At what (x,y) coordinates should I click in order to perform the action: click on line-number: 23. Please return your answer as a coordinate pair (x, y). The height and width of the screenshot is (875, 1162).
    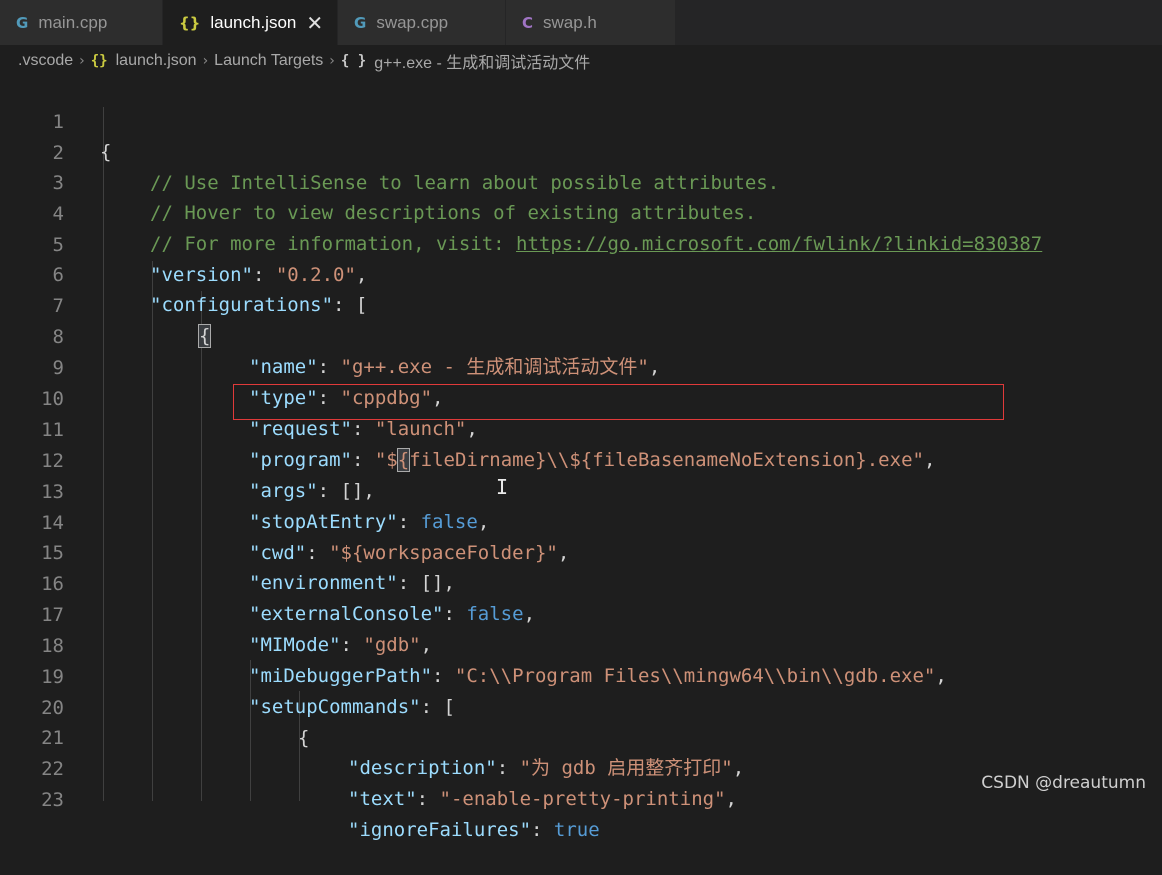
    Looking at the image, I should click on (52, 800).